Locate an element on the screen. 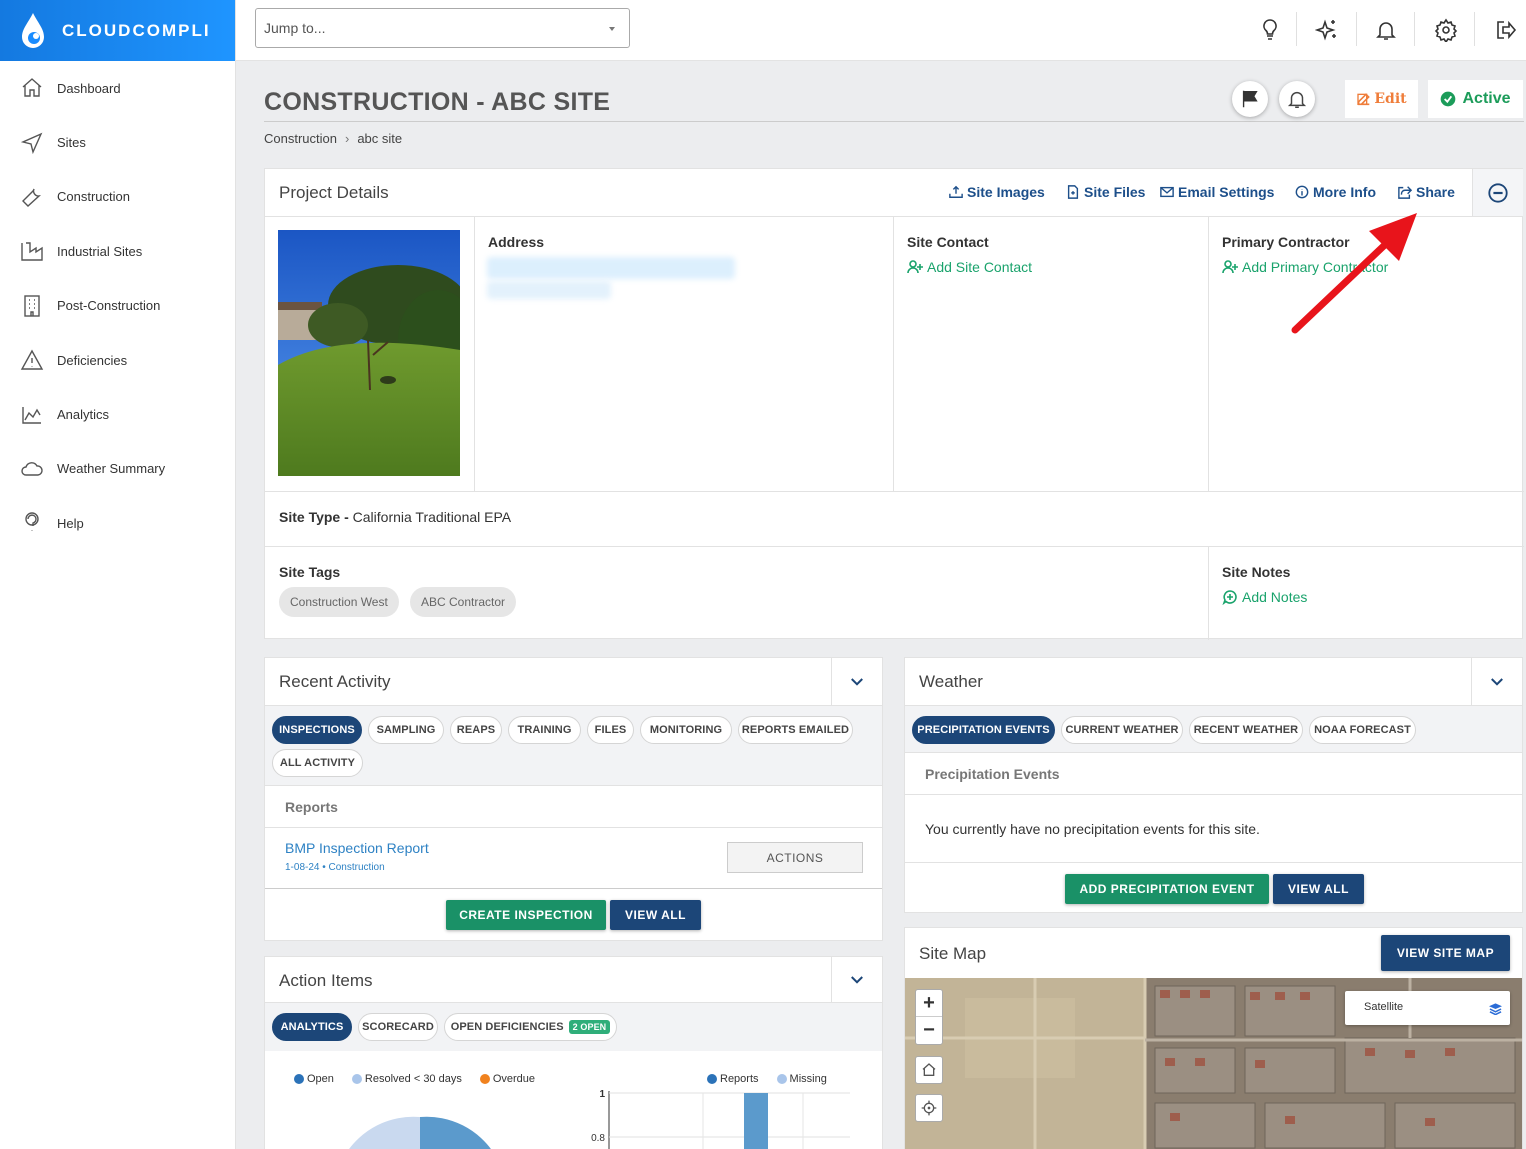  tab-noaa-forecast: NOAA FORECAST is located at coordinates (1362, 730).